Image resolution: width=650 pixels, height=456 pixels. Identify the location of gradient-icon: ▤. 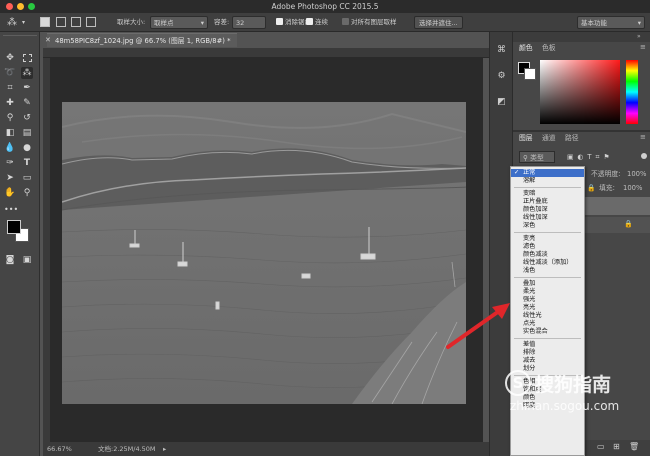
(27, 133).